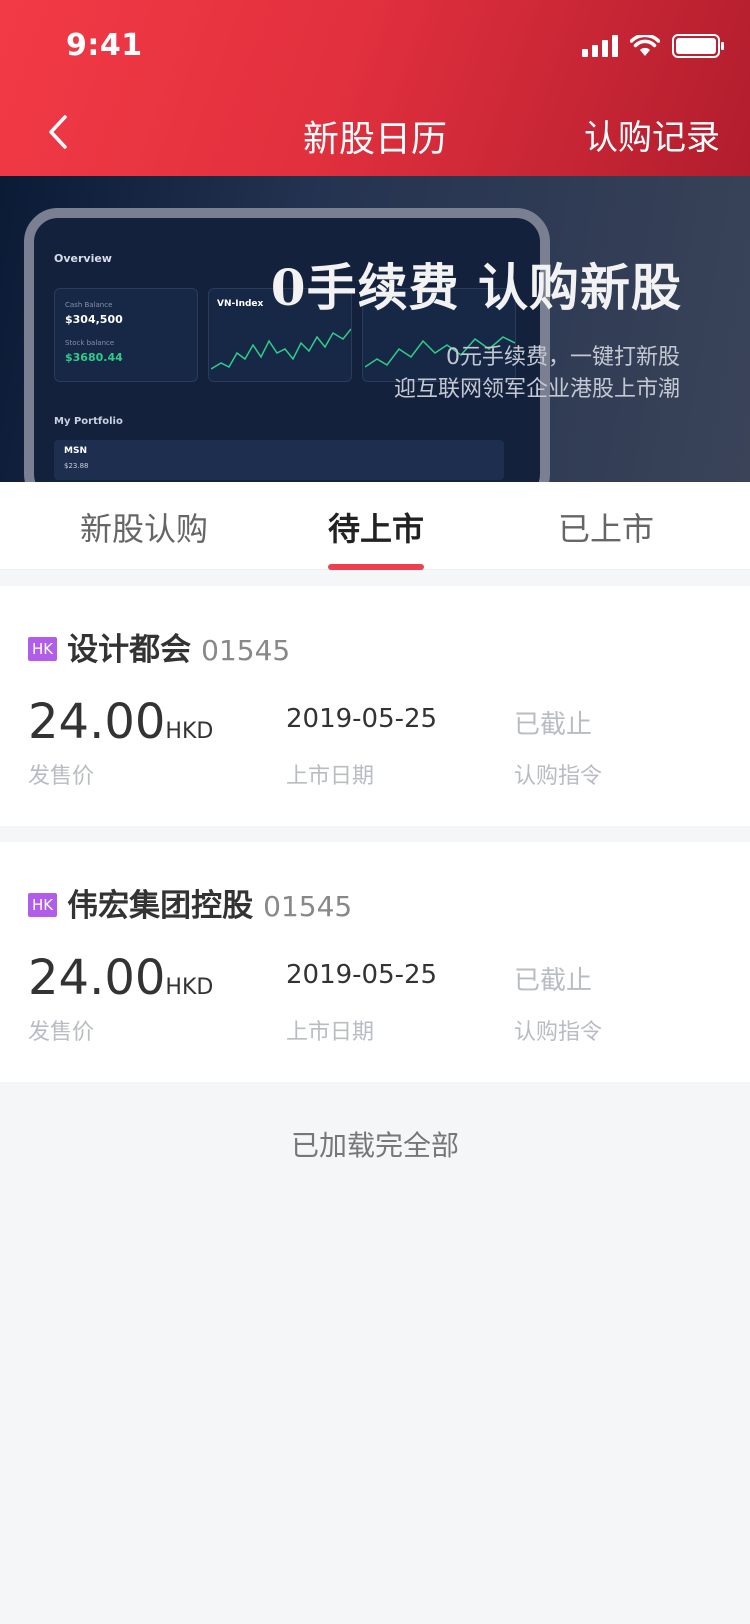 This screenshot has height=1624, width=750. Describe the element at coordinates (537, 374) in the screenshot. I see `banner-subtitle: 0元手续费，一键打新股 迎互联网领军企业港股上市潮` at that location.